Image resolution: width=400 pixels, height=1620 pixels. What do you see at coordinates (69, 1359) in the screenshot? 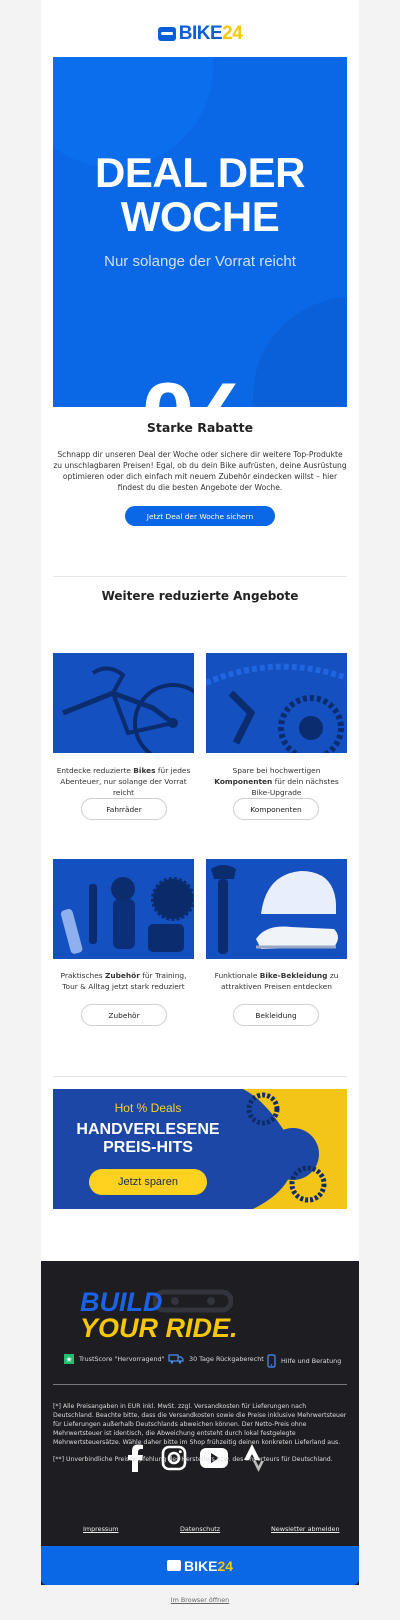
I see `star-icon: ★` at bounding box center [69, 1359].